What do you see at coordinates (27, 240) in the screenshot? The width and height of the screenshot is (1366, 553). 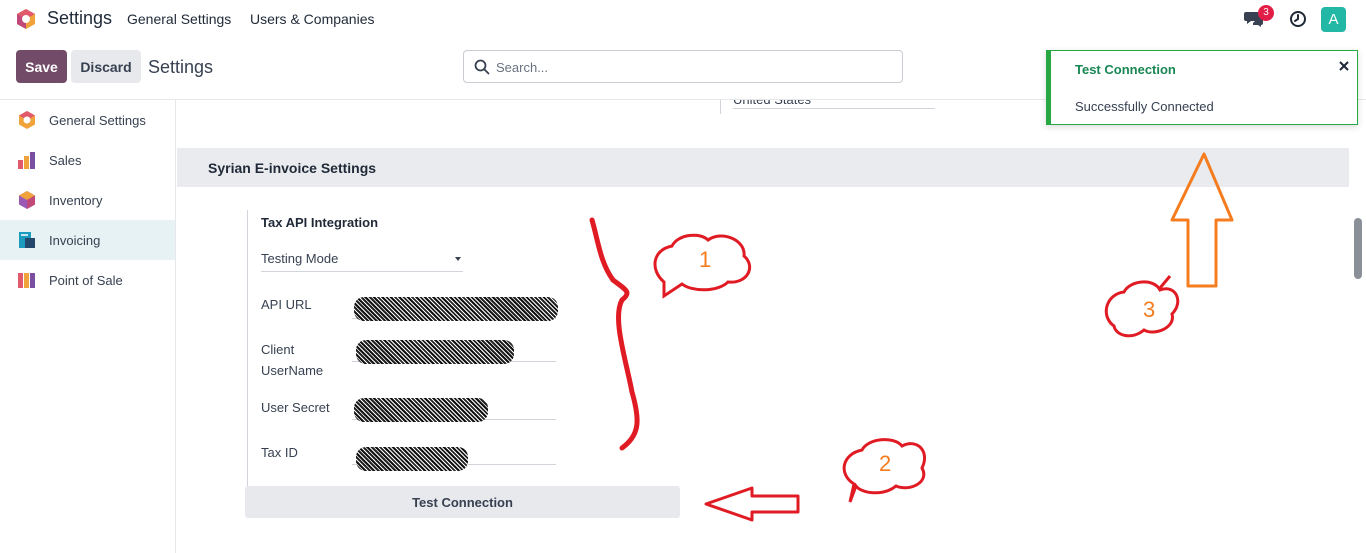 I see `invoicing-receipt-icon` at bounding box center [27, 240].